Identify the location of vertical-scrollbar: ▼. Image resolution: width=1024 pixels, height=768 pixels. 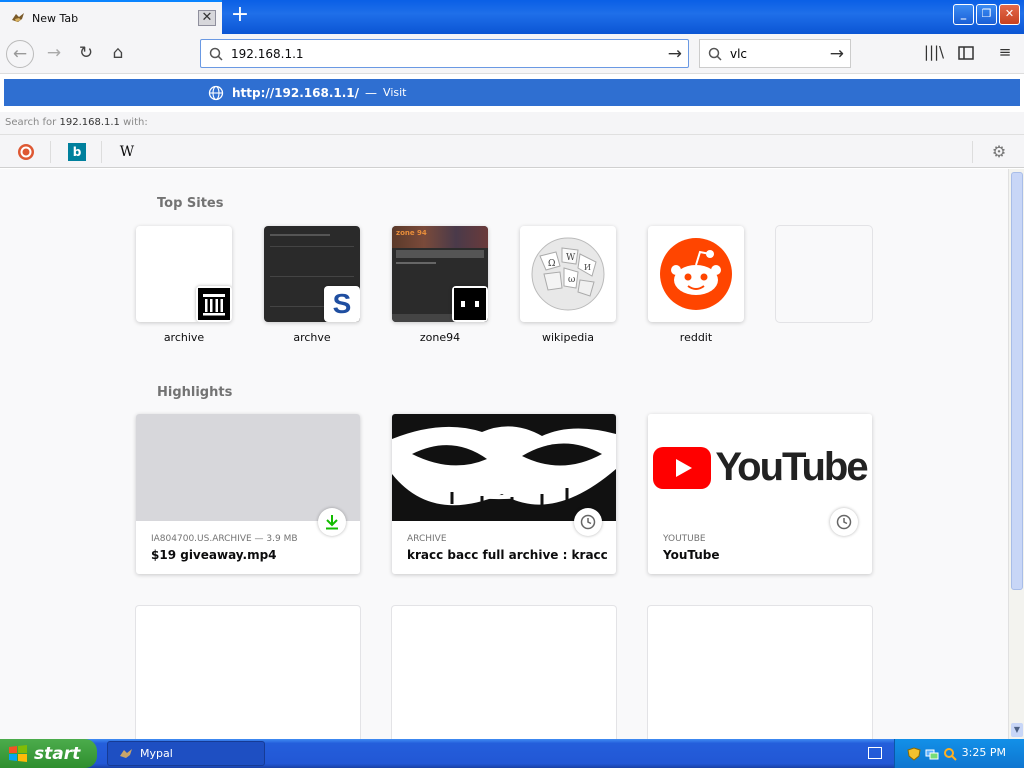
(1016, 454).